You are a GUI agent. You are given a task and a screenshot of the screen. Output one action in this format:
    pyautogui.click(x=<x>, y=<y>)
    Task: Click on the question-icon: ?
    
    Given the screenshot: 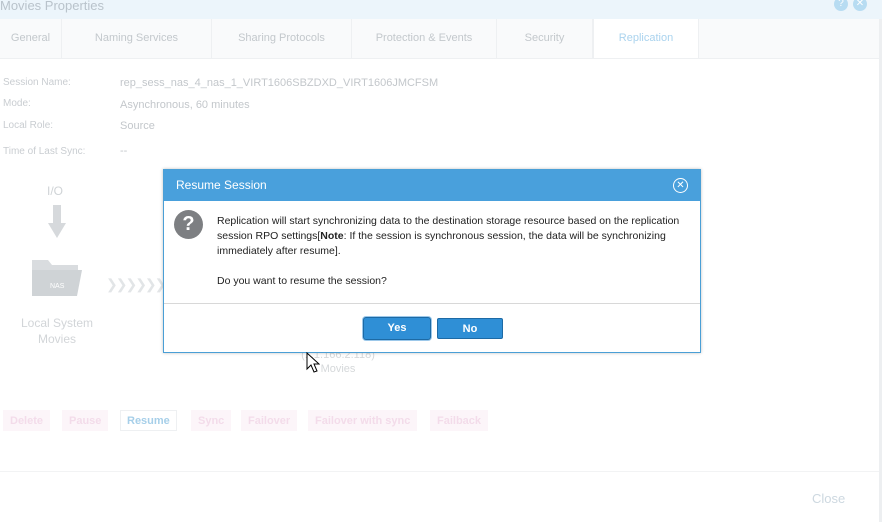 What is the action you would take?
    pyautogui.click(x=188, y=224)
    